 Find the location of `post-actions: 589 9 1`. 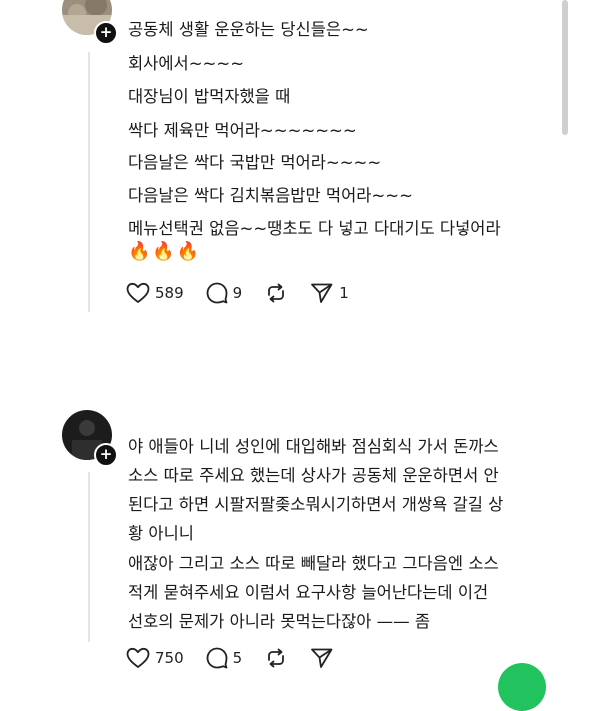

post-actions: 589 9 1 is located at coordinates (248, 293).